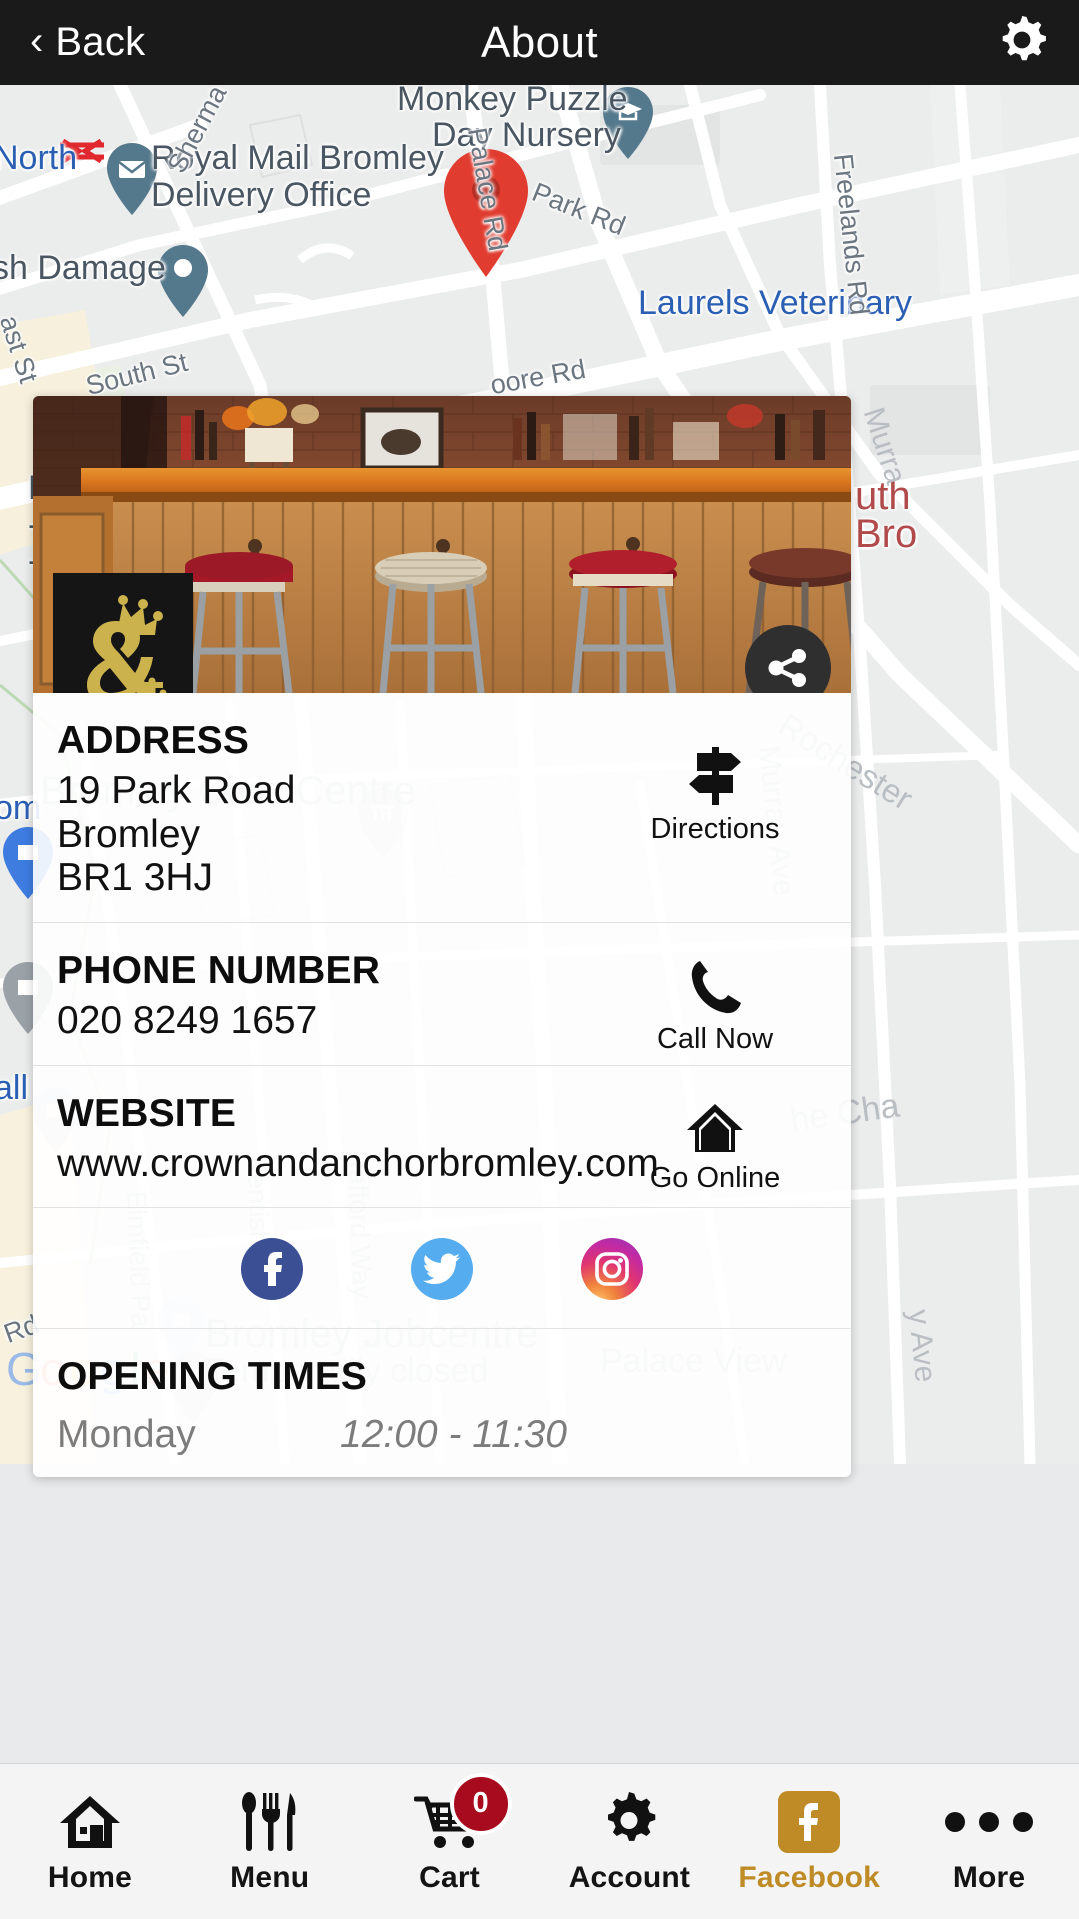 The height and width of the screenshot is (1919, 1079). Describe the element at coordinates (989, 1877) in the screenshot. I see `tab-more-label: More` at that location.